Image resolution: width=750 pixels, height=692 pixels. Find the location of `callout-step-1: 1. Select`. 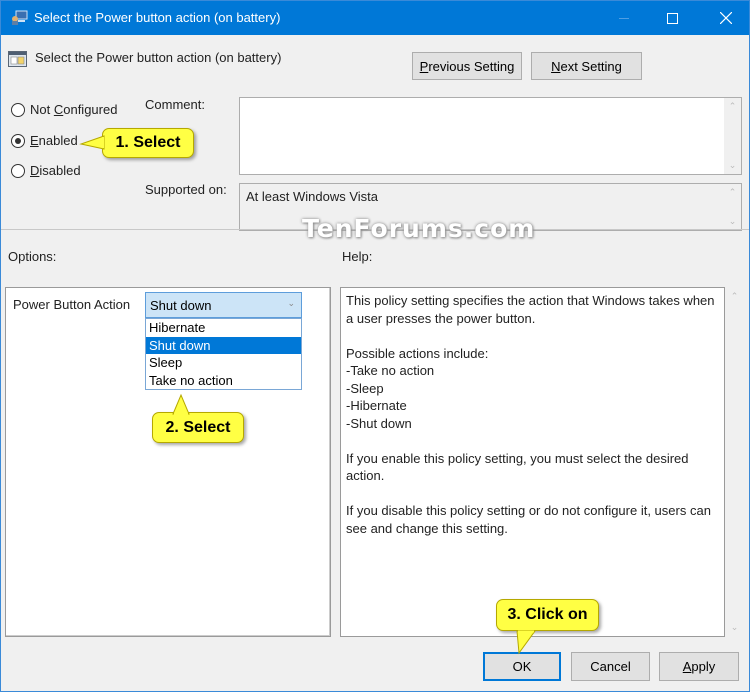

callout-step-1: 1. Select is located at coordinates (136, 143).